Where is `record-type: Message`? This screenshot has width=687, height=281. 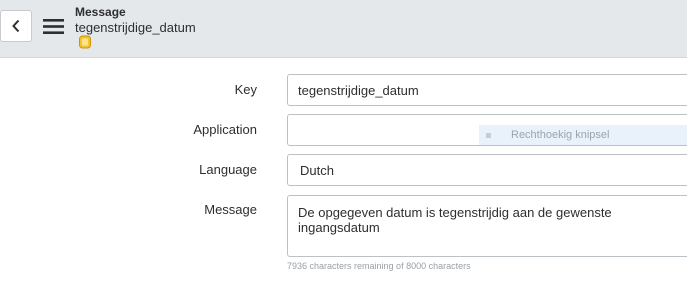 record-type: Message is located at coordinates (100, 12).